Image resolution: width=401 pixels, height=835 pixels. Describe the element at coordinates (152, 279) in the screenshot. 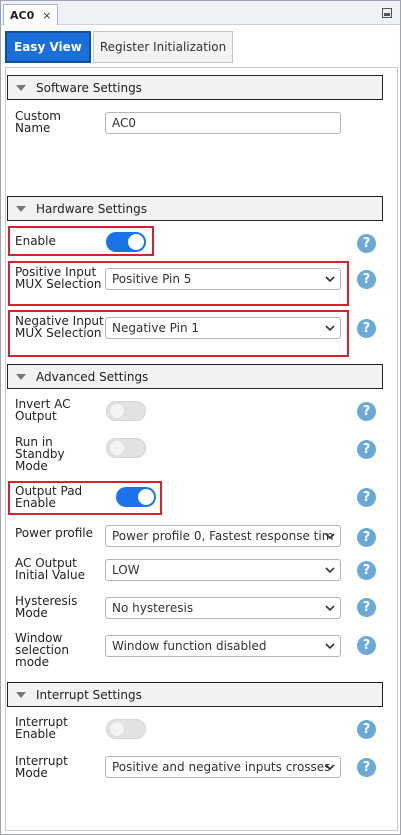

I see `positive-mux-value: Positive Pin 5` at that location.